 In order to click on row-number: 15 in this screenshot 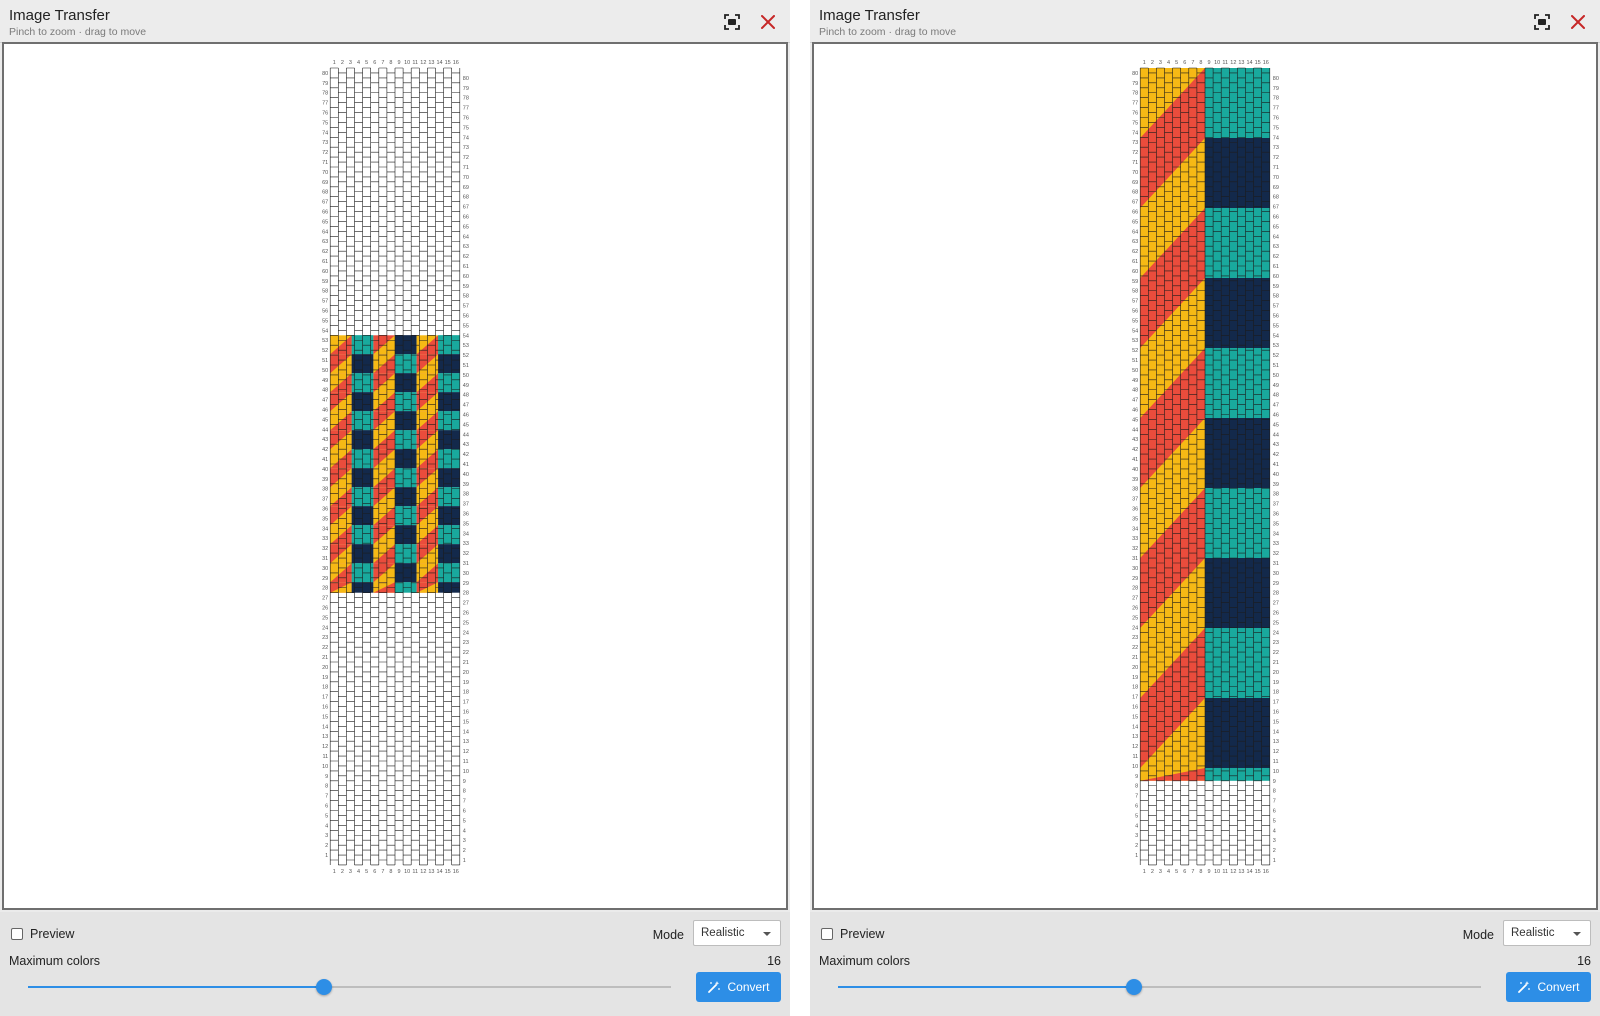, I will do `click(1135, 717)`.